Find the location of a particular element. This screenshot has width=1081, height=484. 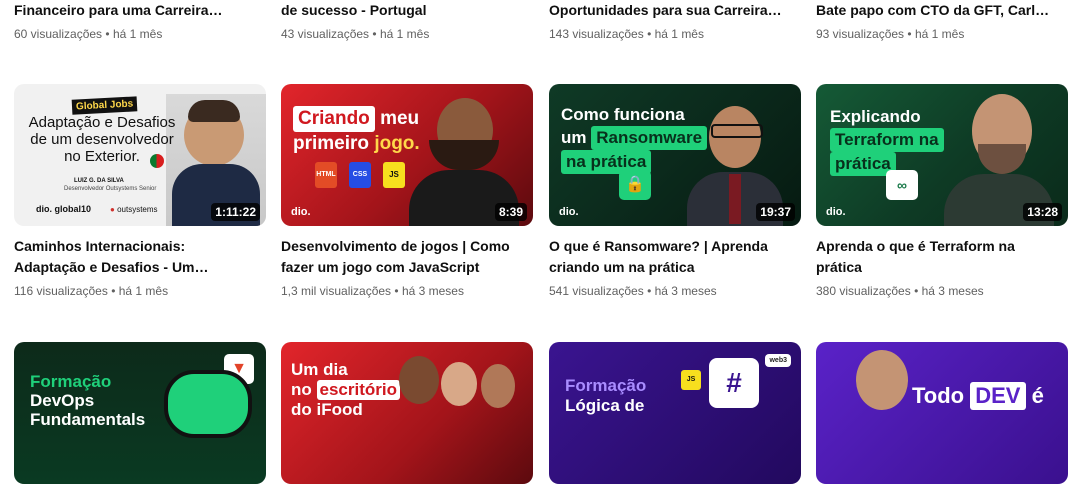

video-duration: 13:28 is located at coordinates (1042, 212).